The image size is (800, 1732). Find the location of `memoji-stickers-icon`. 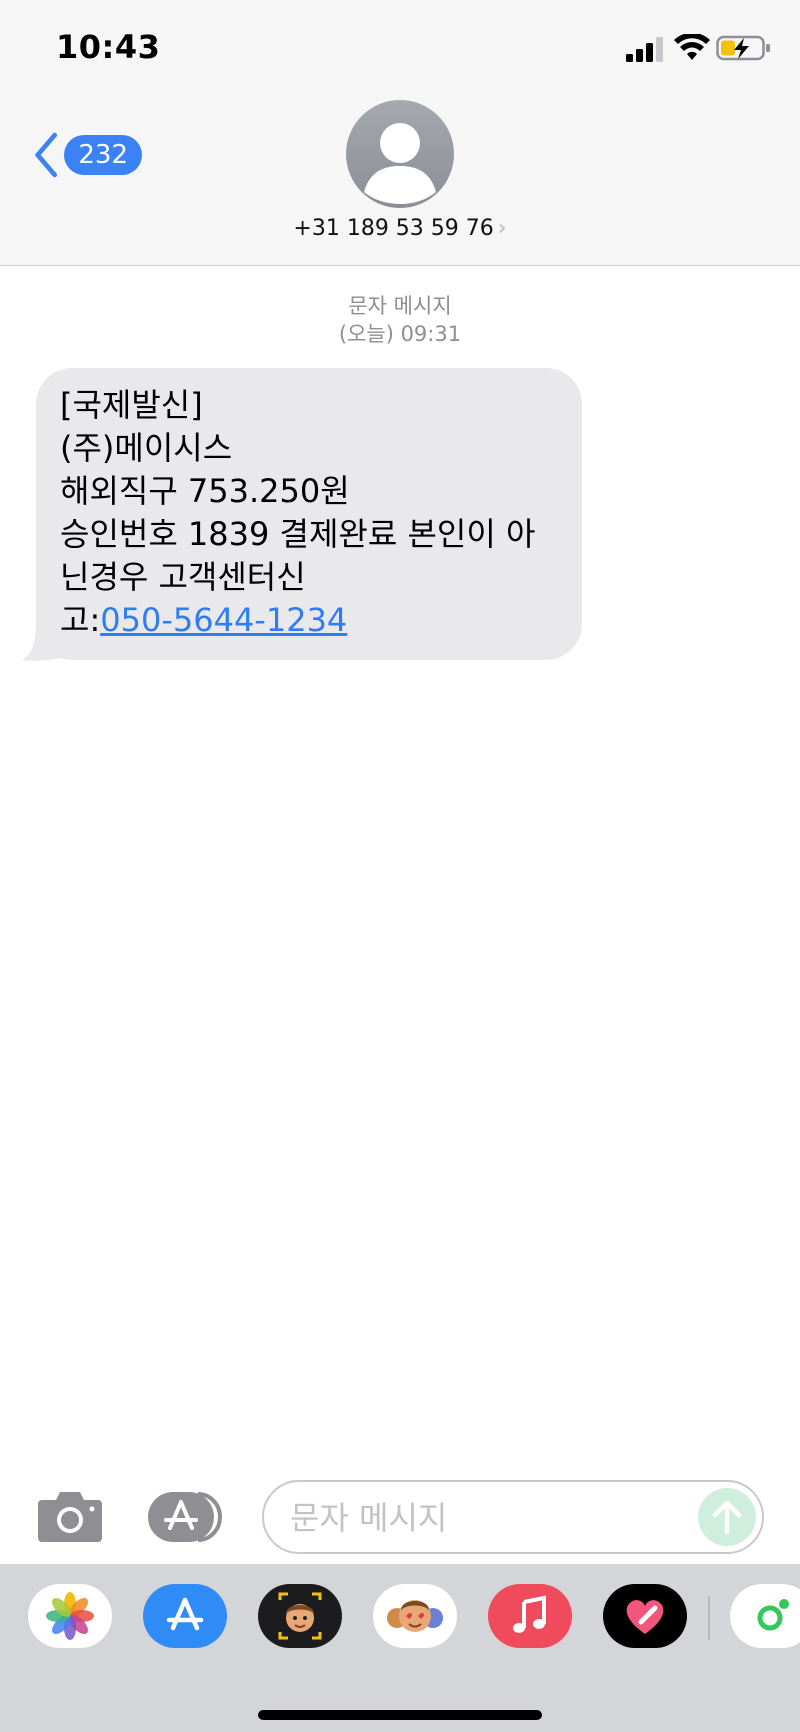

memoji-stickers-icon is located at coordinates (415, 1616).